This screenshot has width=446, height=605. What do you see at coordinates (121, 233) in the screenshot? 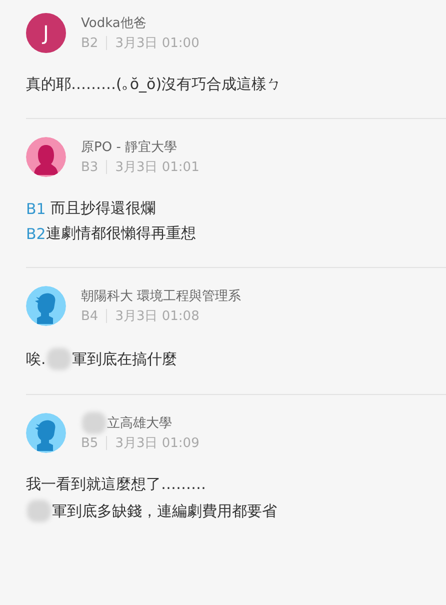
I see `comment-text: 連劇情都很懶得再重想` at bounding box center [121, 233].